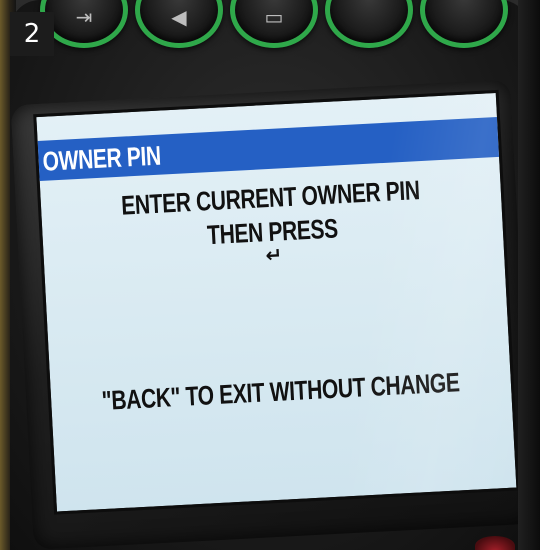  I want to click on red-button, so click(495, 543).